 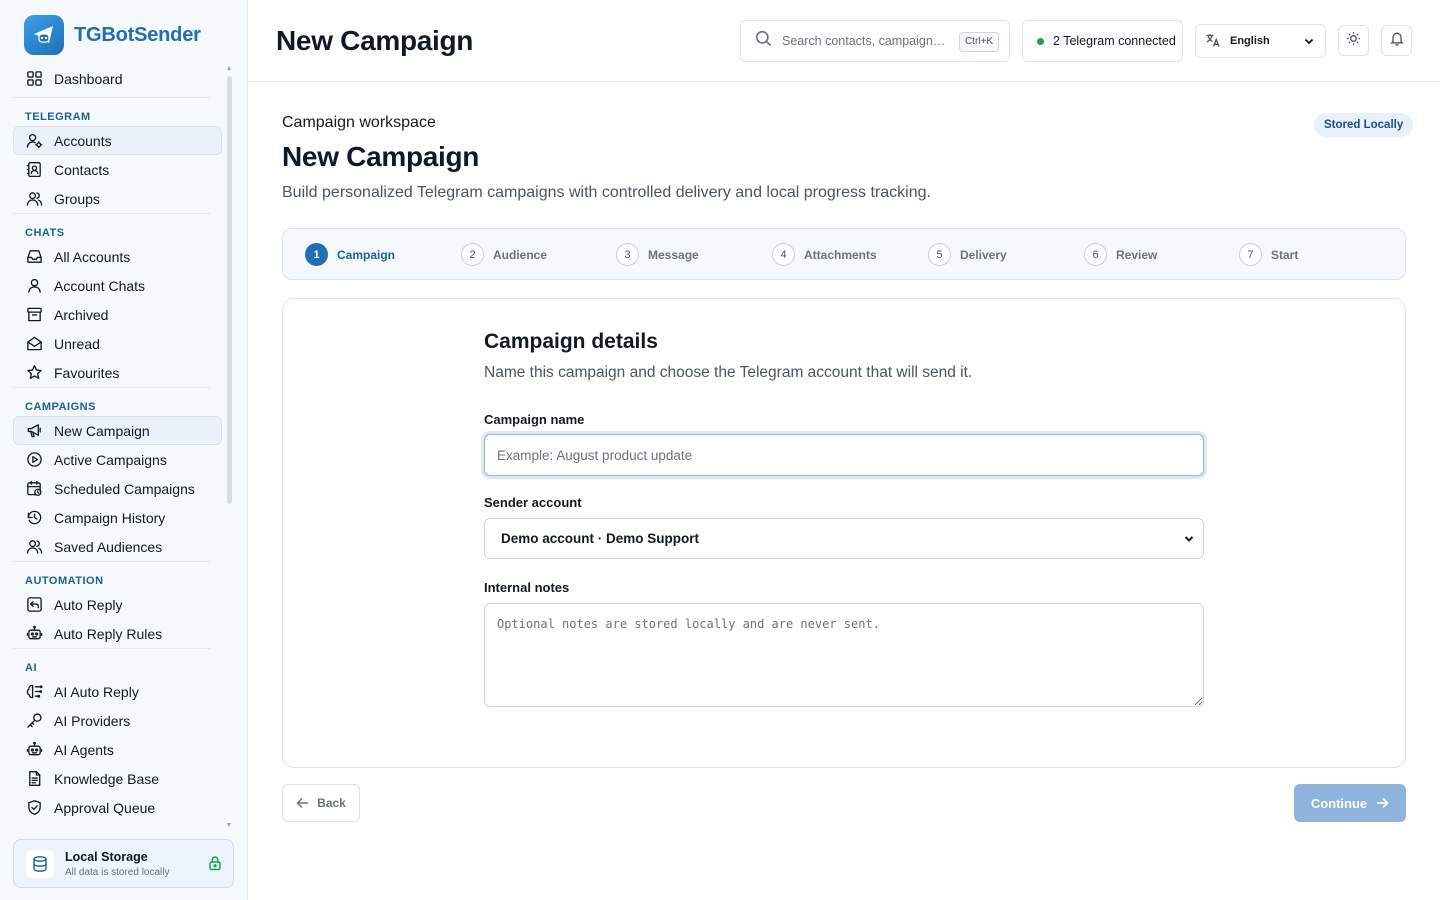 I want to click on sun-icon, so click(x=1353, y=41).